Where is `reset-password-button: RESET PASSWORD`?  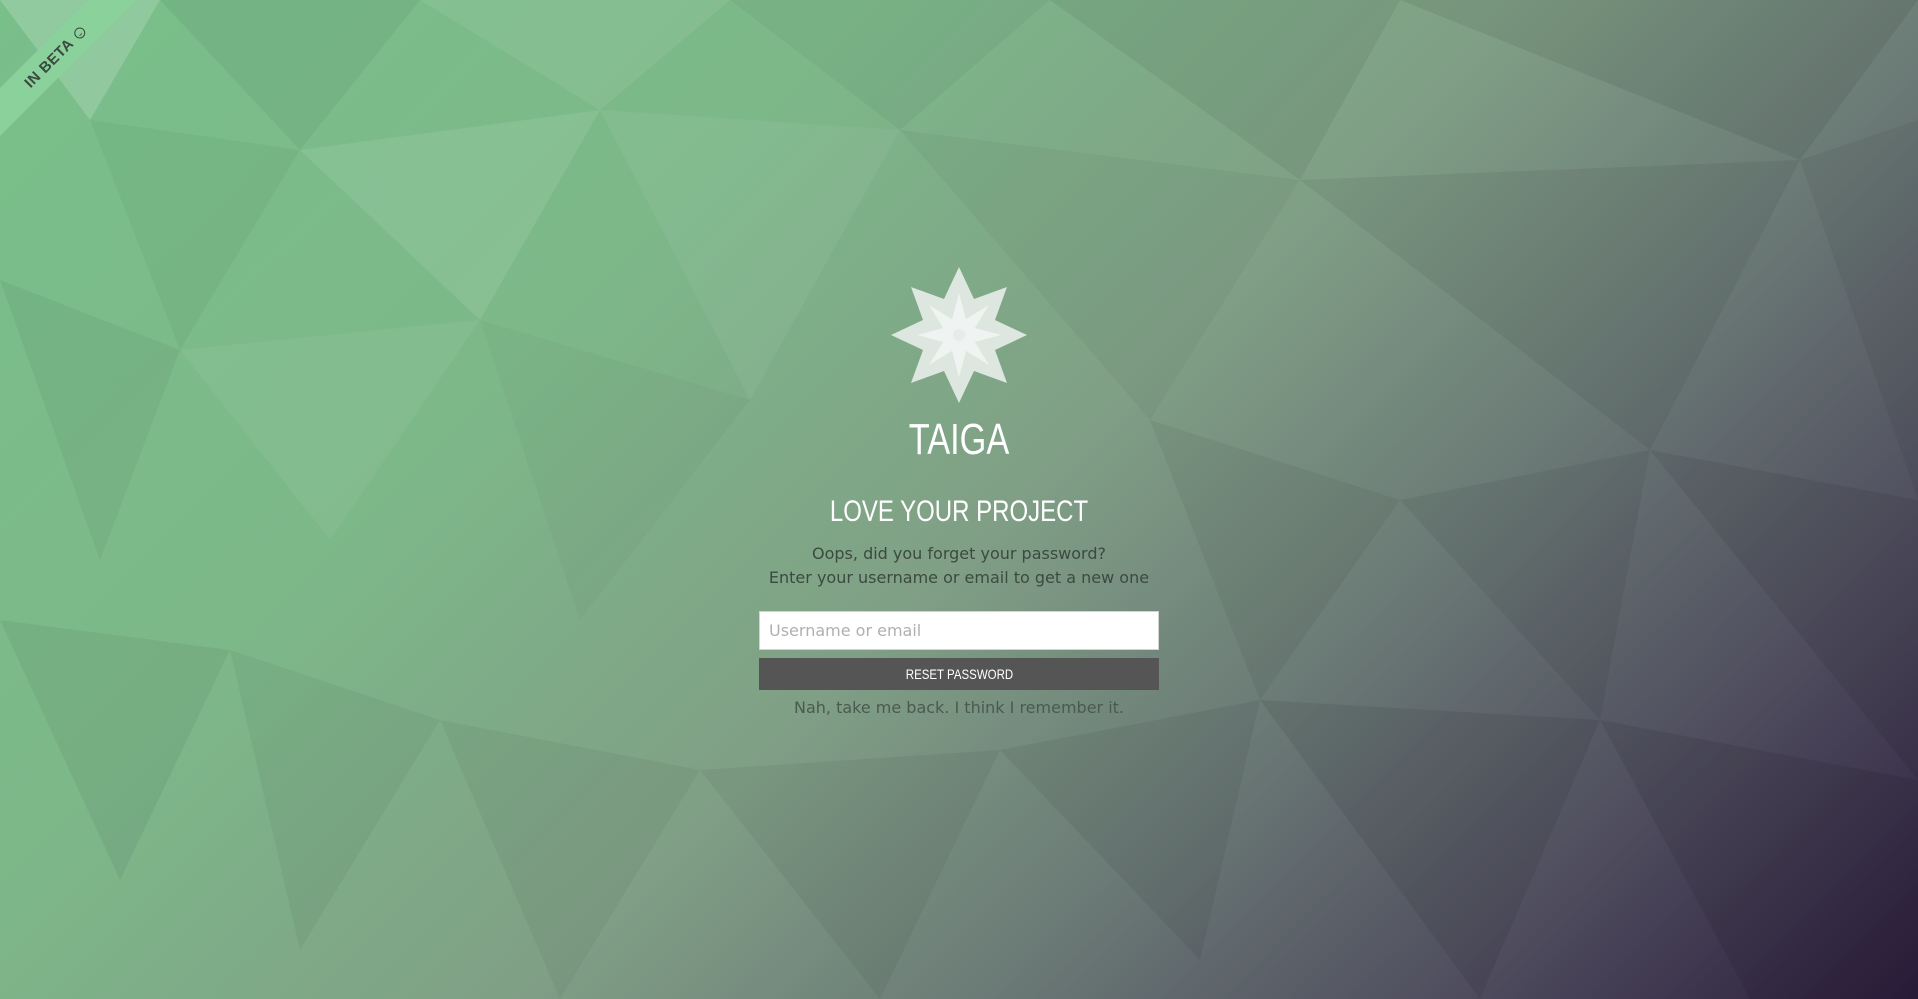
reset-password-button: RESET PASSWORD is located at coordinates (959, 674).